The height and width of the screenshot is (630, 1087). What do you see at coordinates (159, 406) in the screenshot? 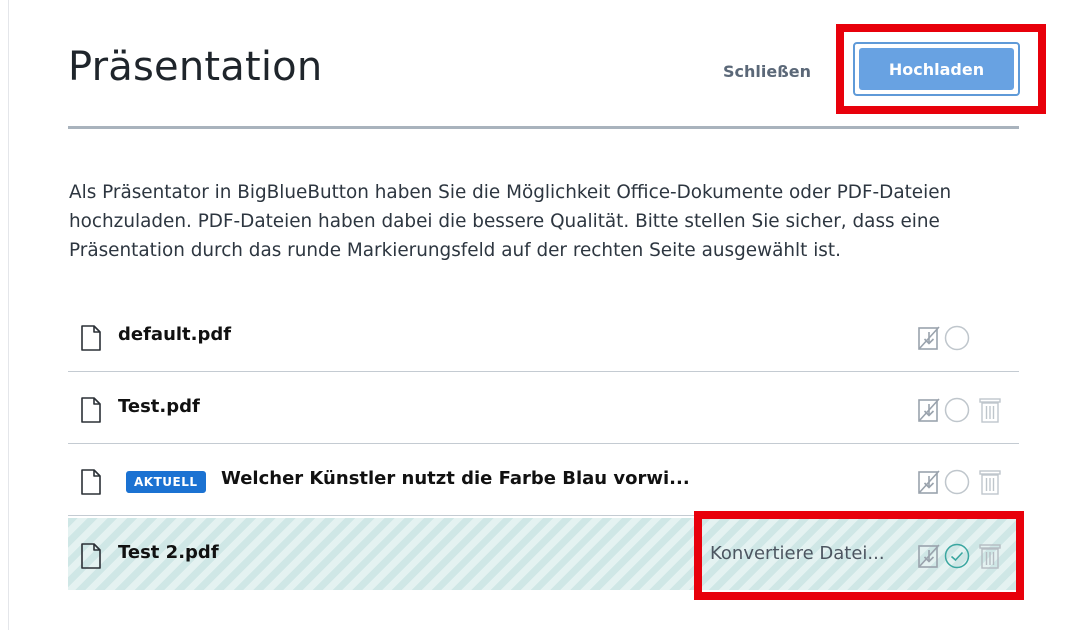
I see `file-name: Test.pdf` at bounding box center [159, 406].